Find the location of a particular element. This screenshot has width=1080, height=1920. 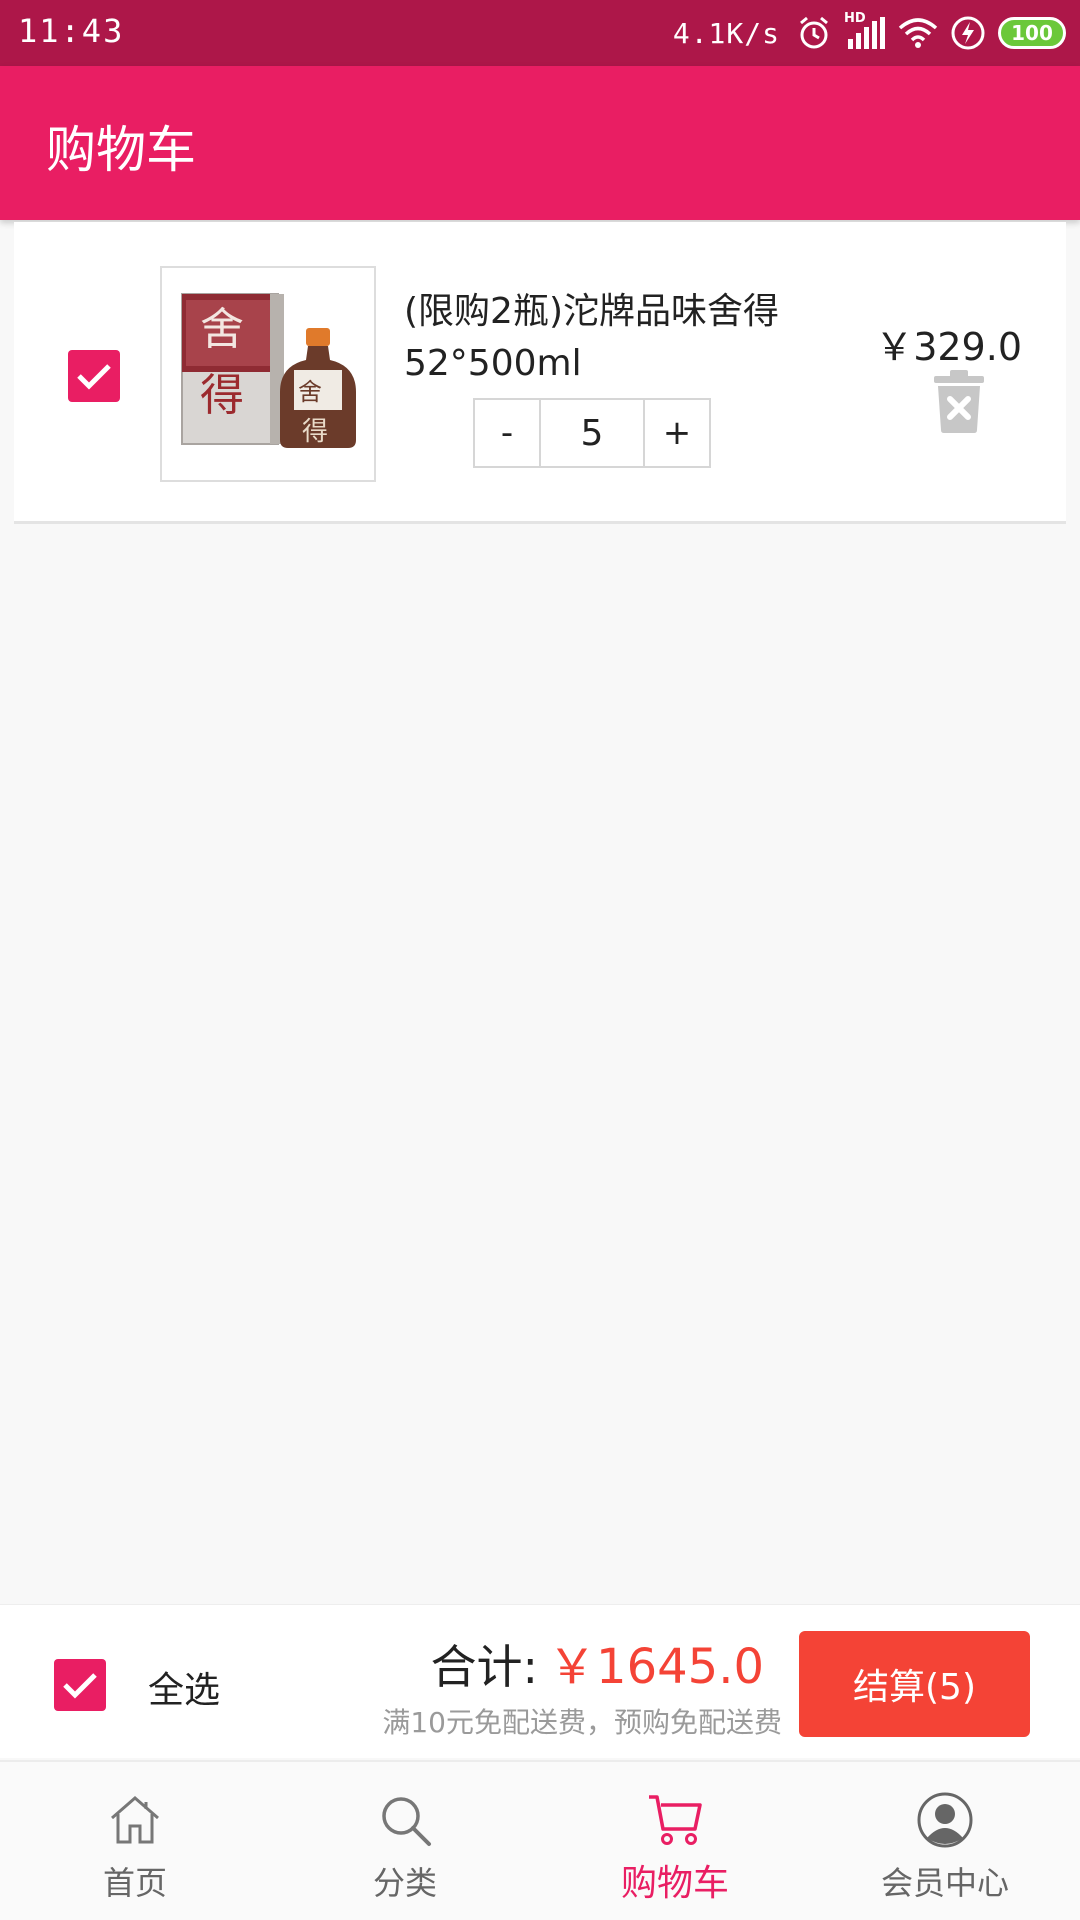

nav-item-category: 分类 is located at coordinates (405, 1841).